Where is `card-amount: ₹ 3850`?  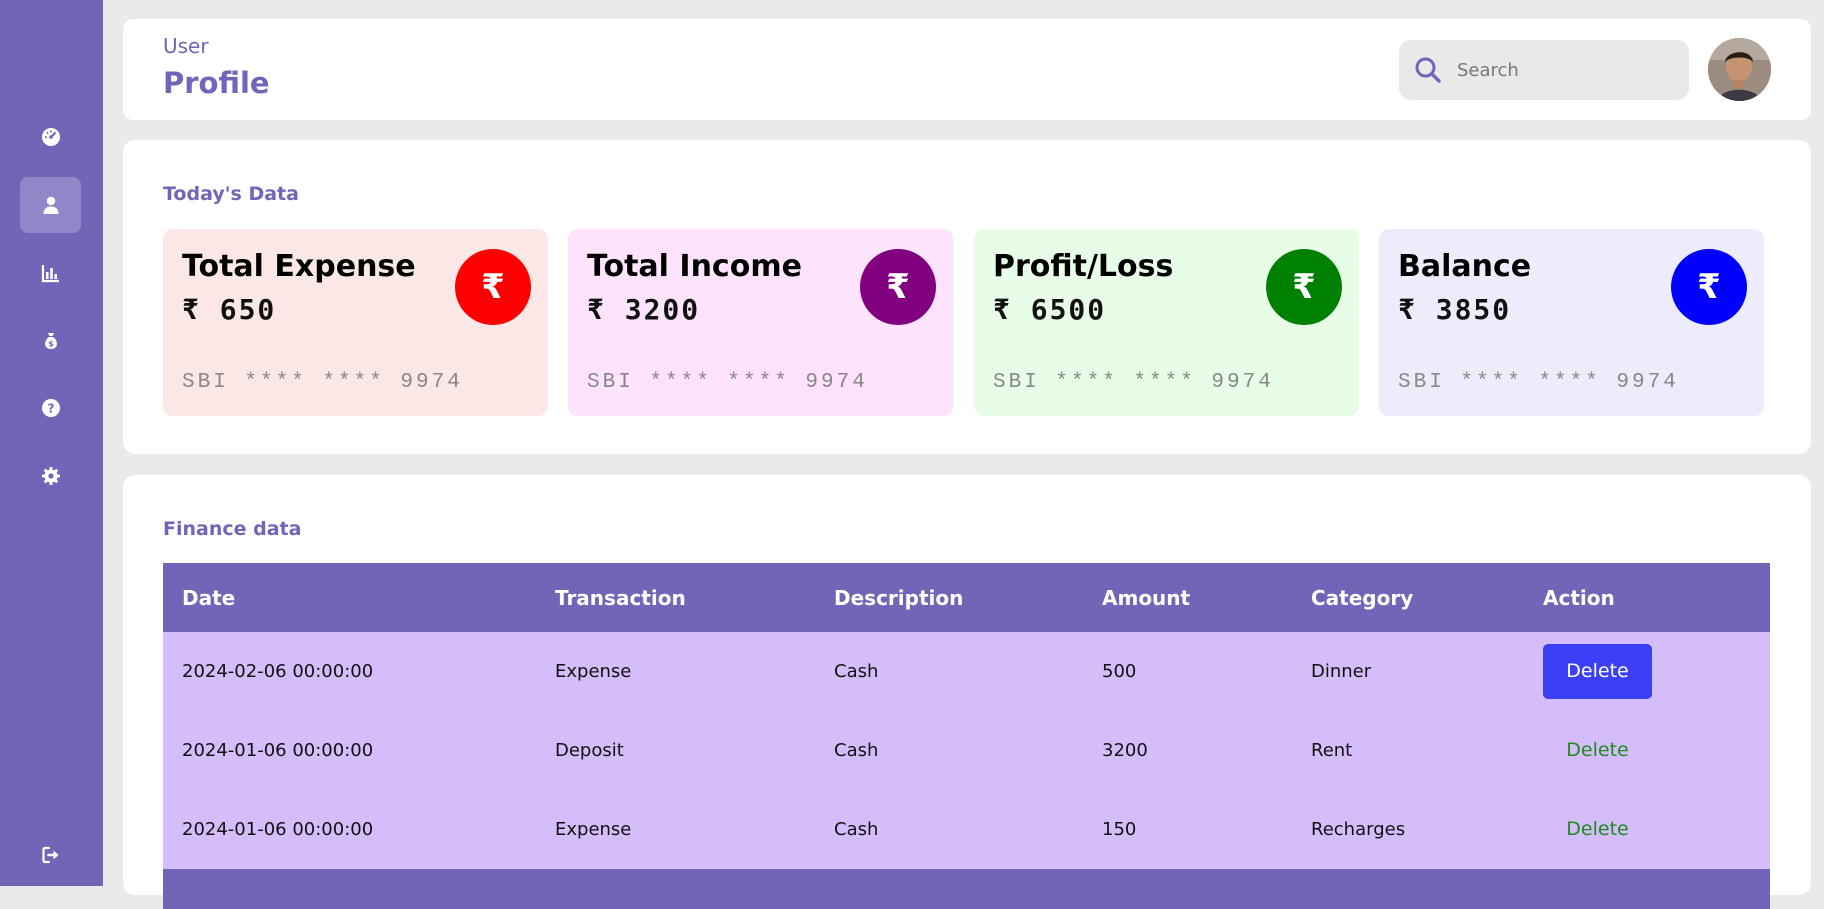
card-amount: ₹ 3850 is located at coordinates (1455, 309).